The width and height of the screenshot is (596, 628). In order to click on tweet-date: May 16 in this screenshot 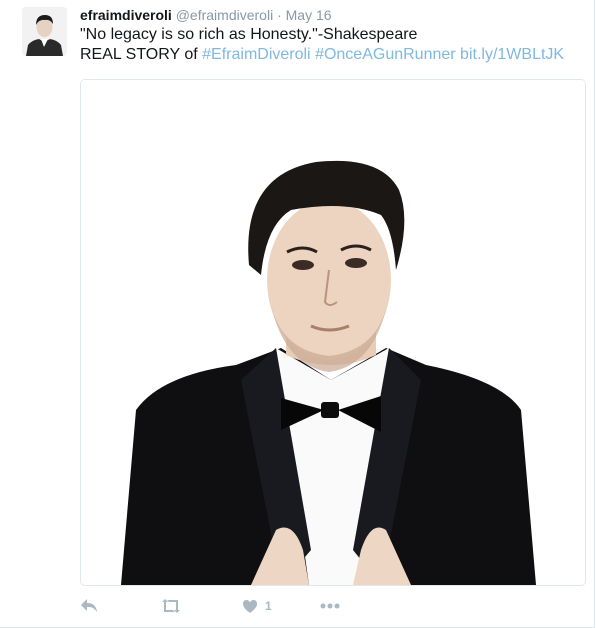, I will do `click(309, 15)`.